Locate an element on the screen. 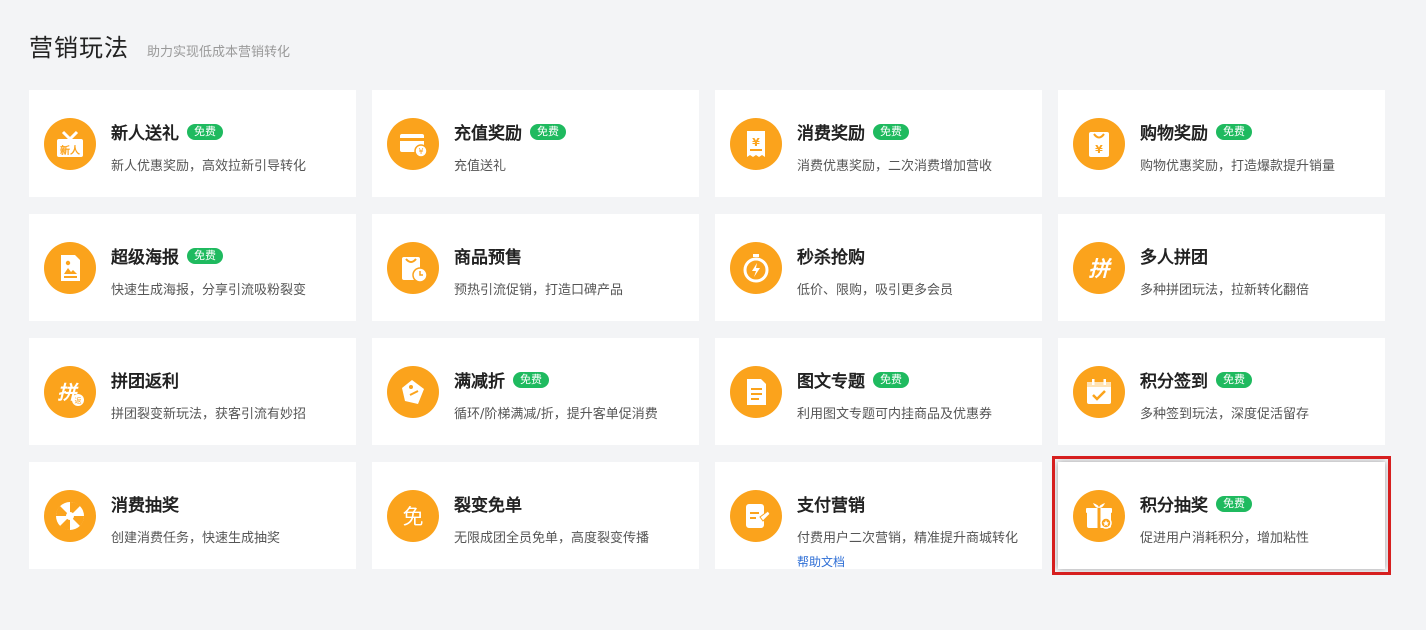 This screenshot has height=630, width=1426. svg-text: 拼 is located at coordinates (1101, 269).